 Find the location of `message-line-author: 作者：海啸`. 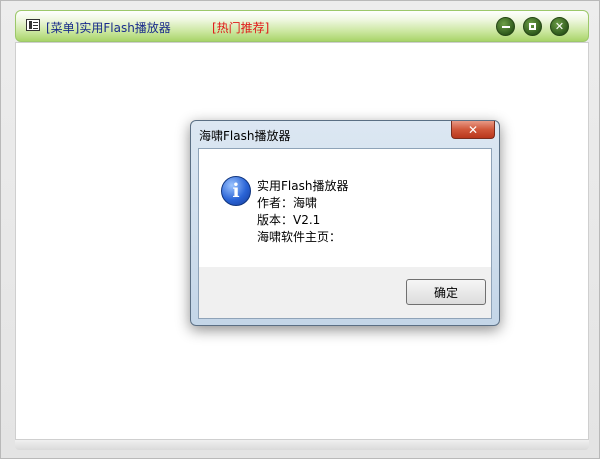

message-line-author: 作者：海啸 is located at coordinates (287, 203).